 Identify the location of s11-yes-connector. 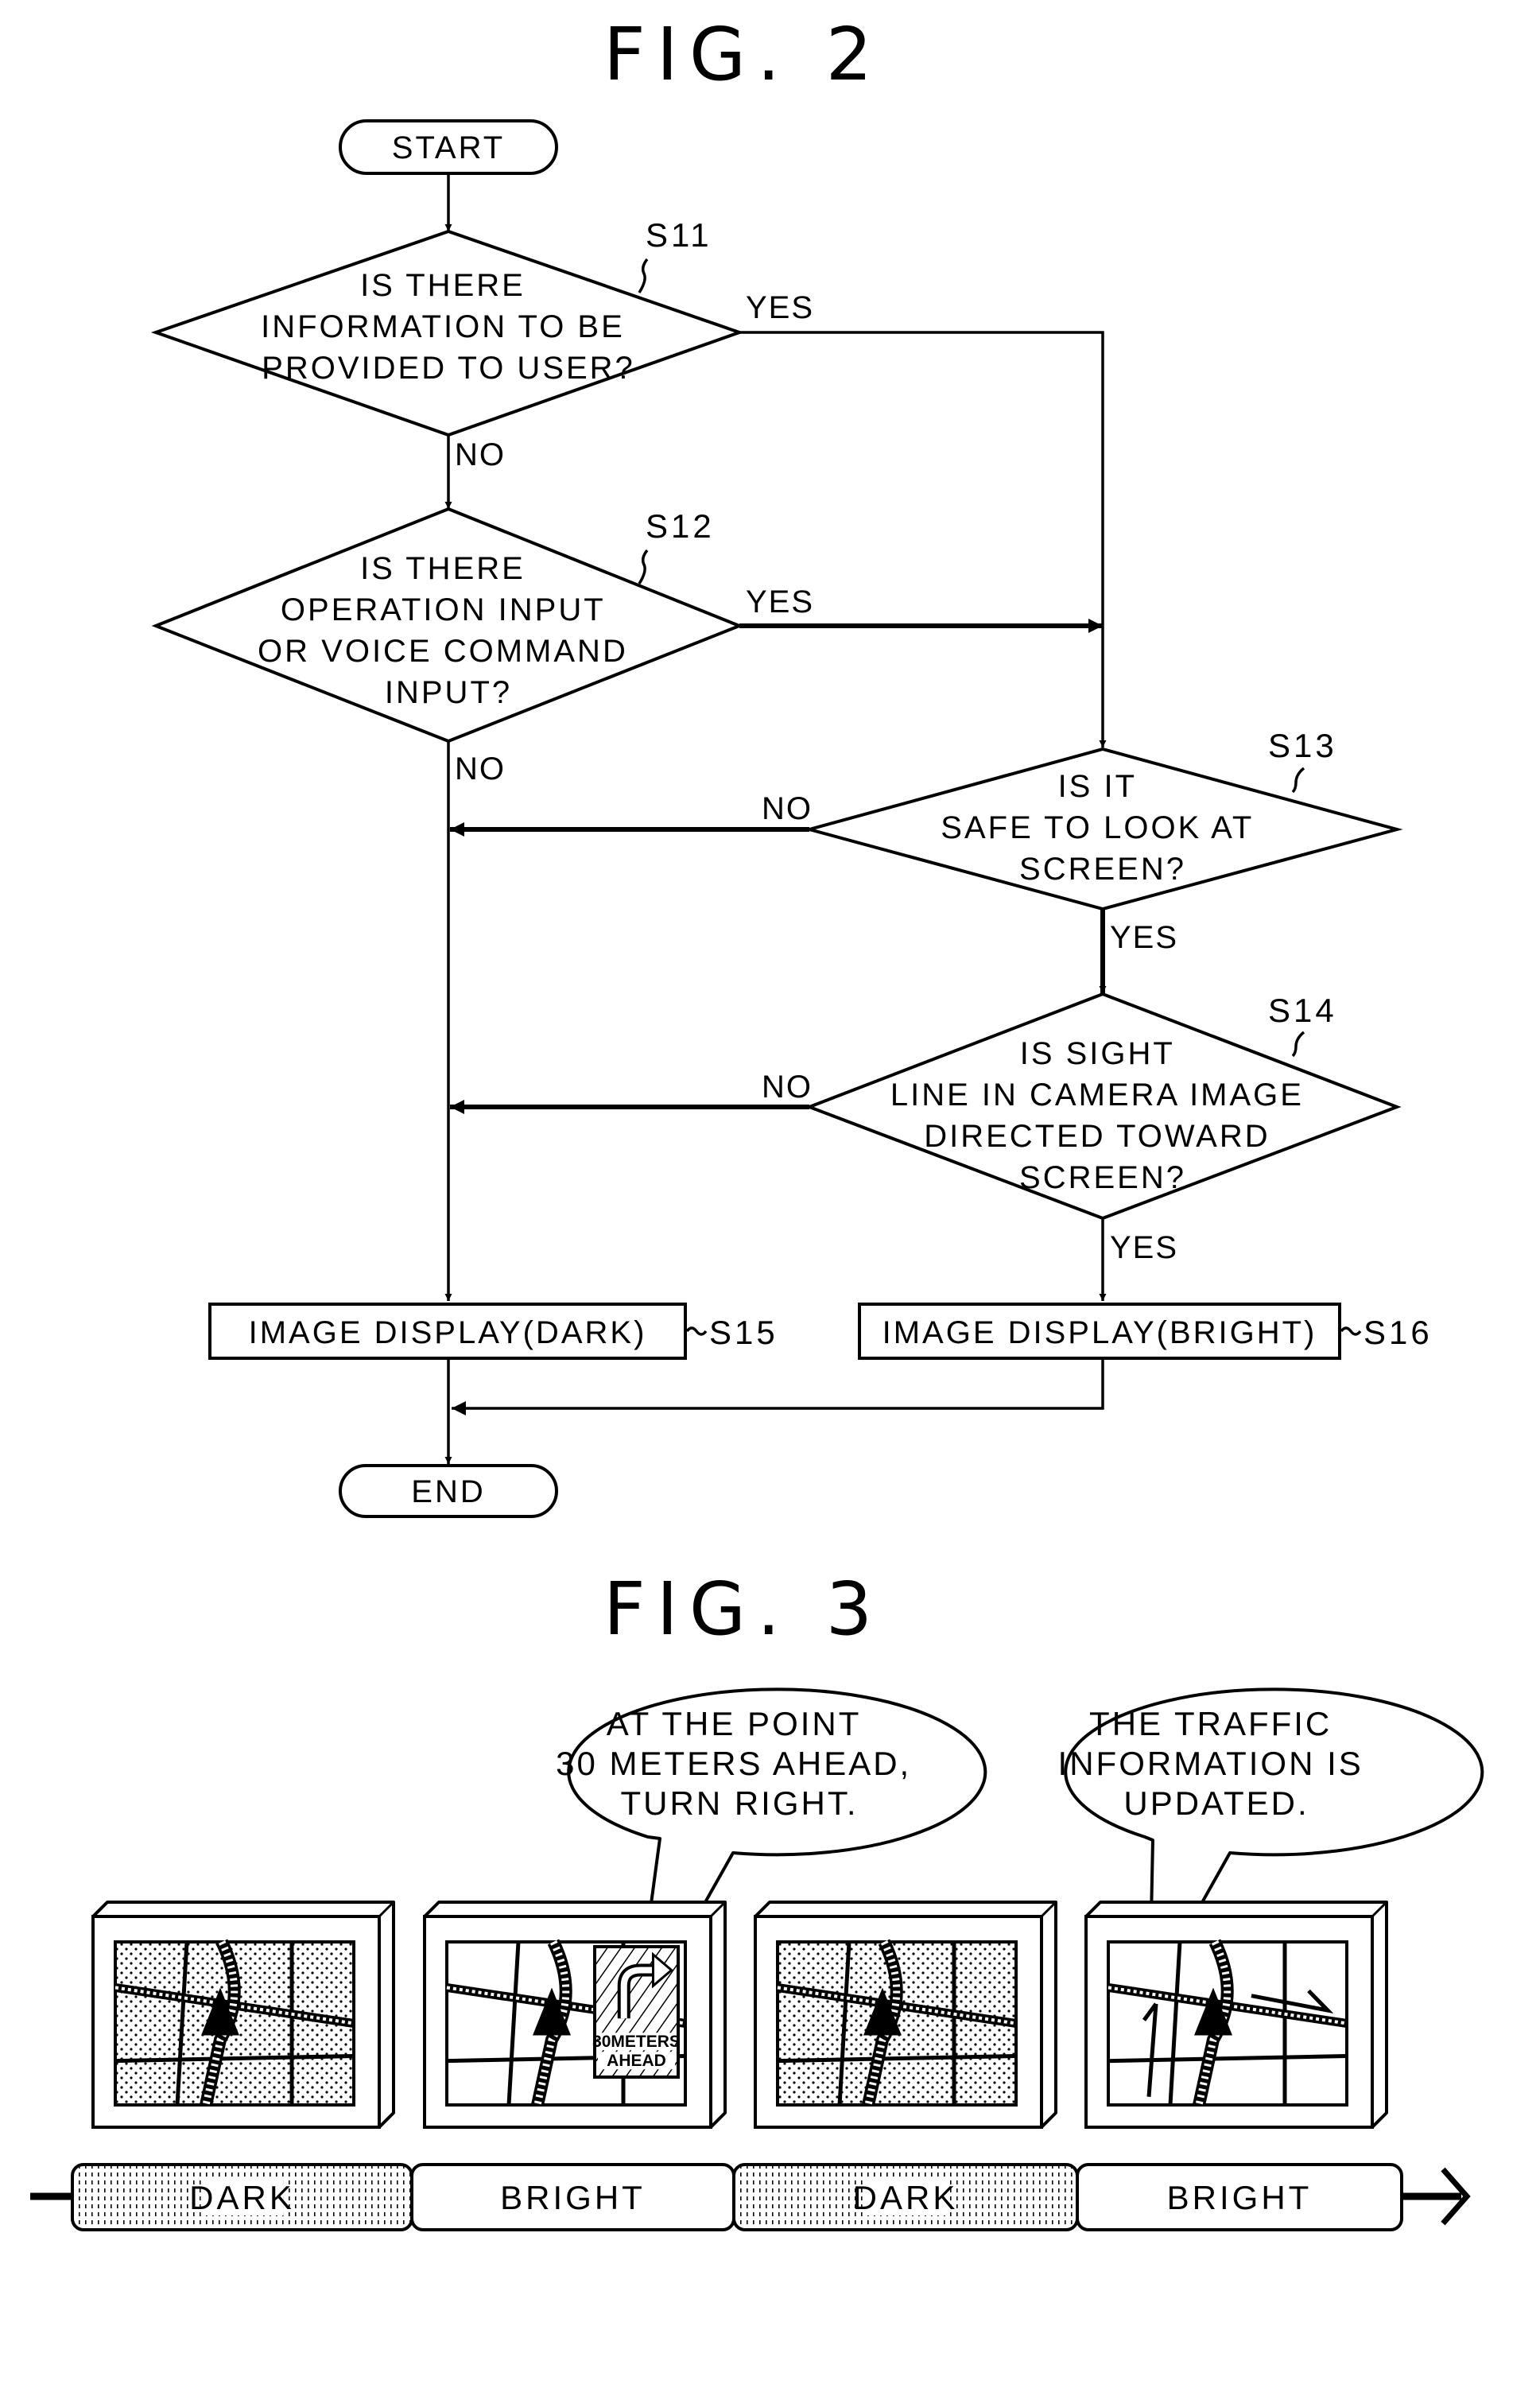
(923, 539).